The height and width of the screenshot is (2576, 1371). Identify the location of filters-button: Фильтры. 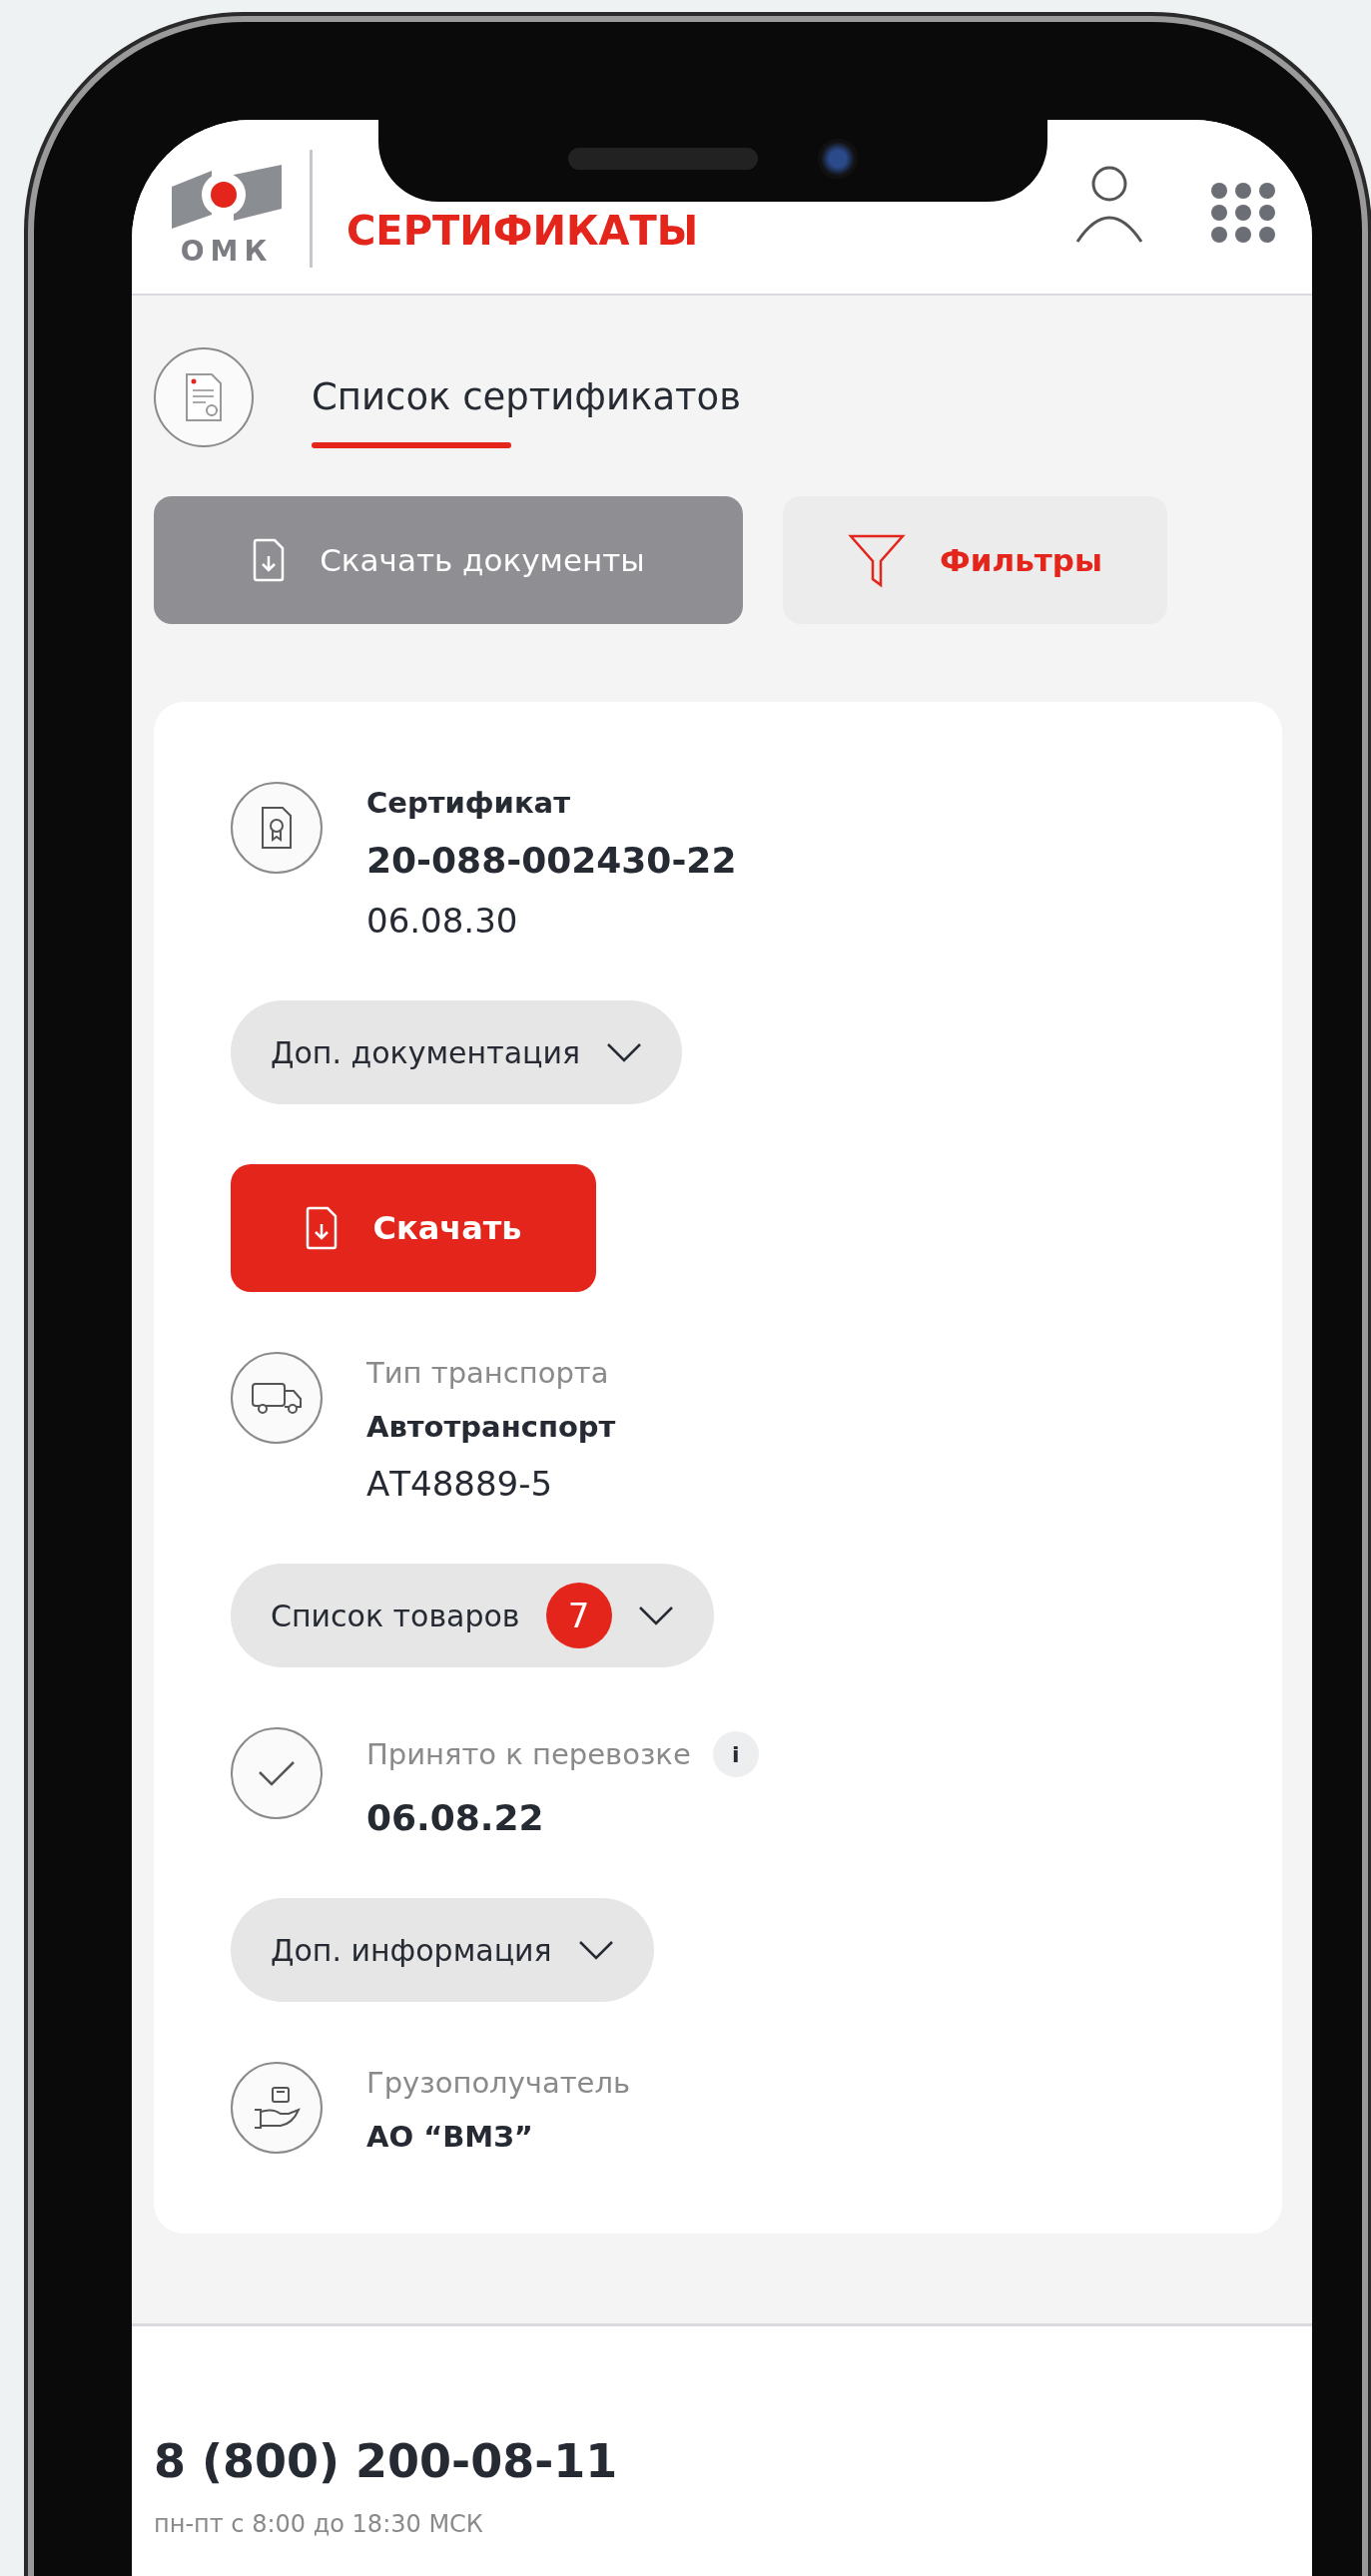
(975, 560).